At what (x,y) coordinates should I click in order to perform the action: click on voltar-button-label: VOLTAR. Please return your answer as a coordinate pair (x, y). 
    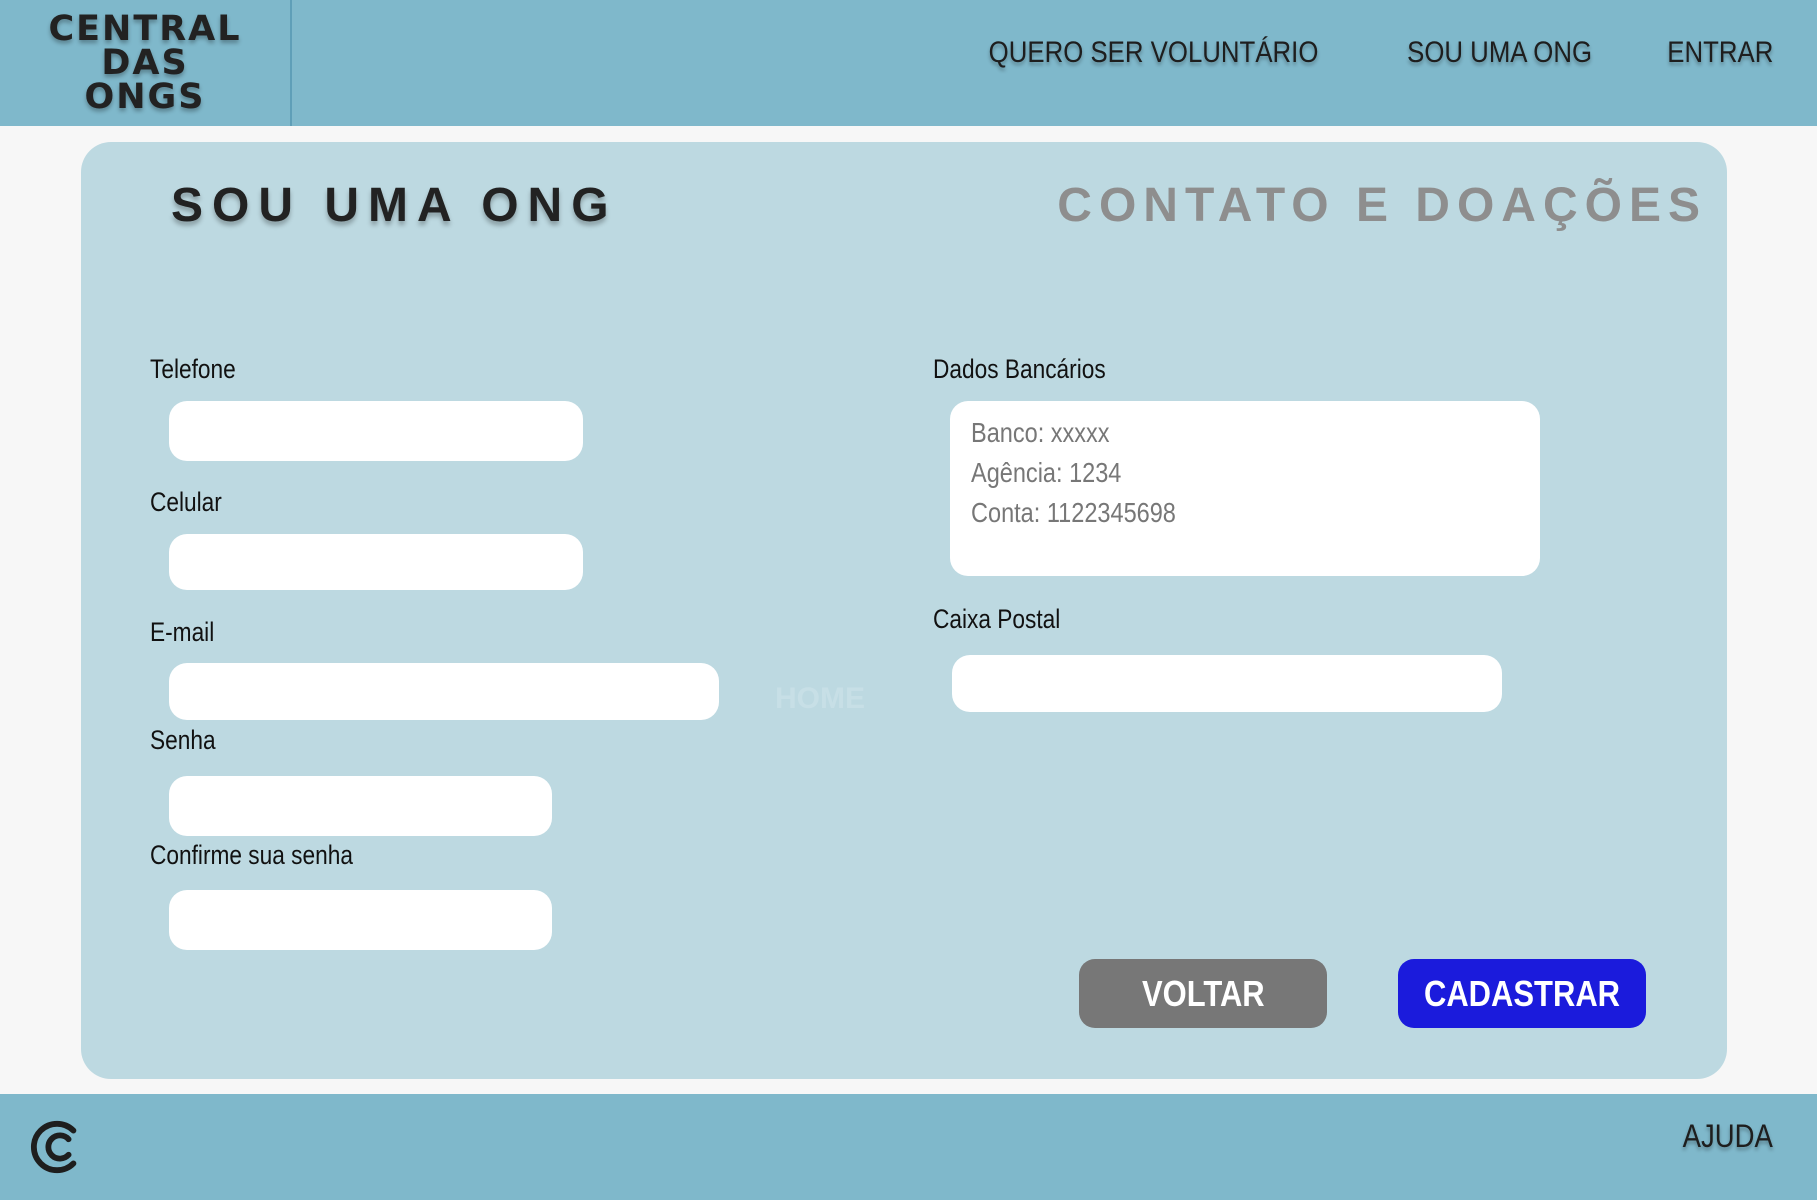
    Looking at the image, I should click on (1203, 993).